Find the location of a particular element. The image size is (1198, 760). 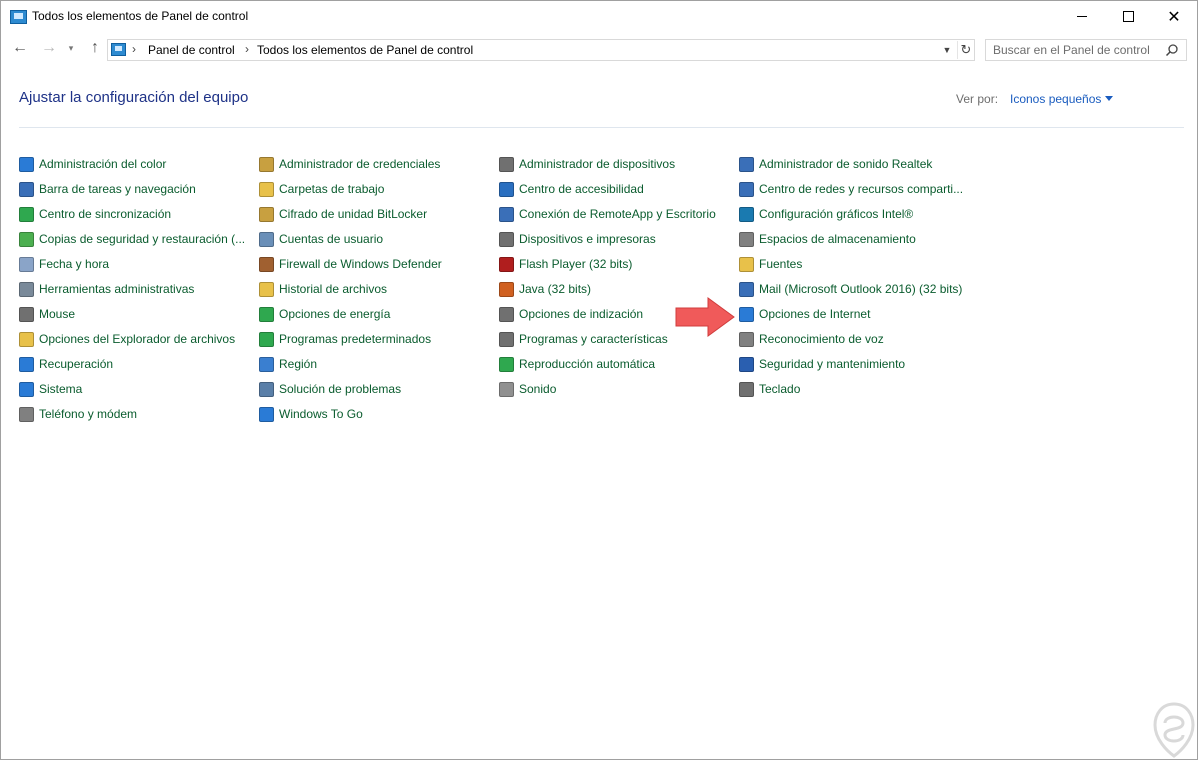

control-panel-item-label: Fuentes is located at coordinates (781, 264).